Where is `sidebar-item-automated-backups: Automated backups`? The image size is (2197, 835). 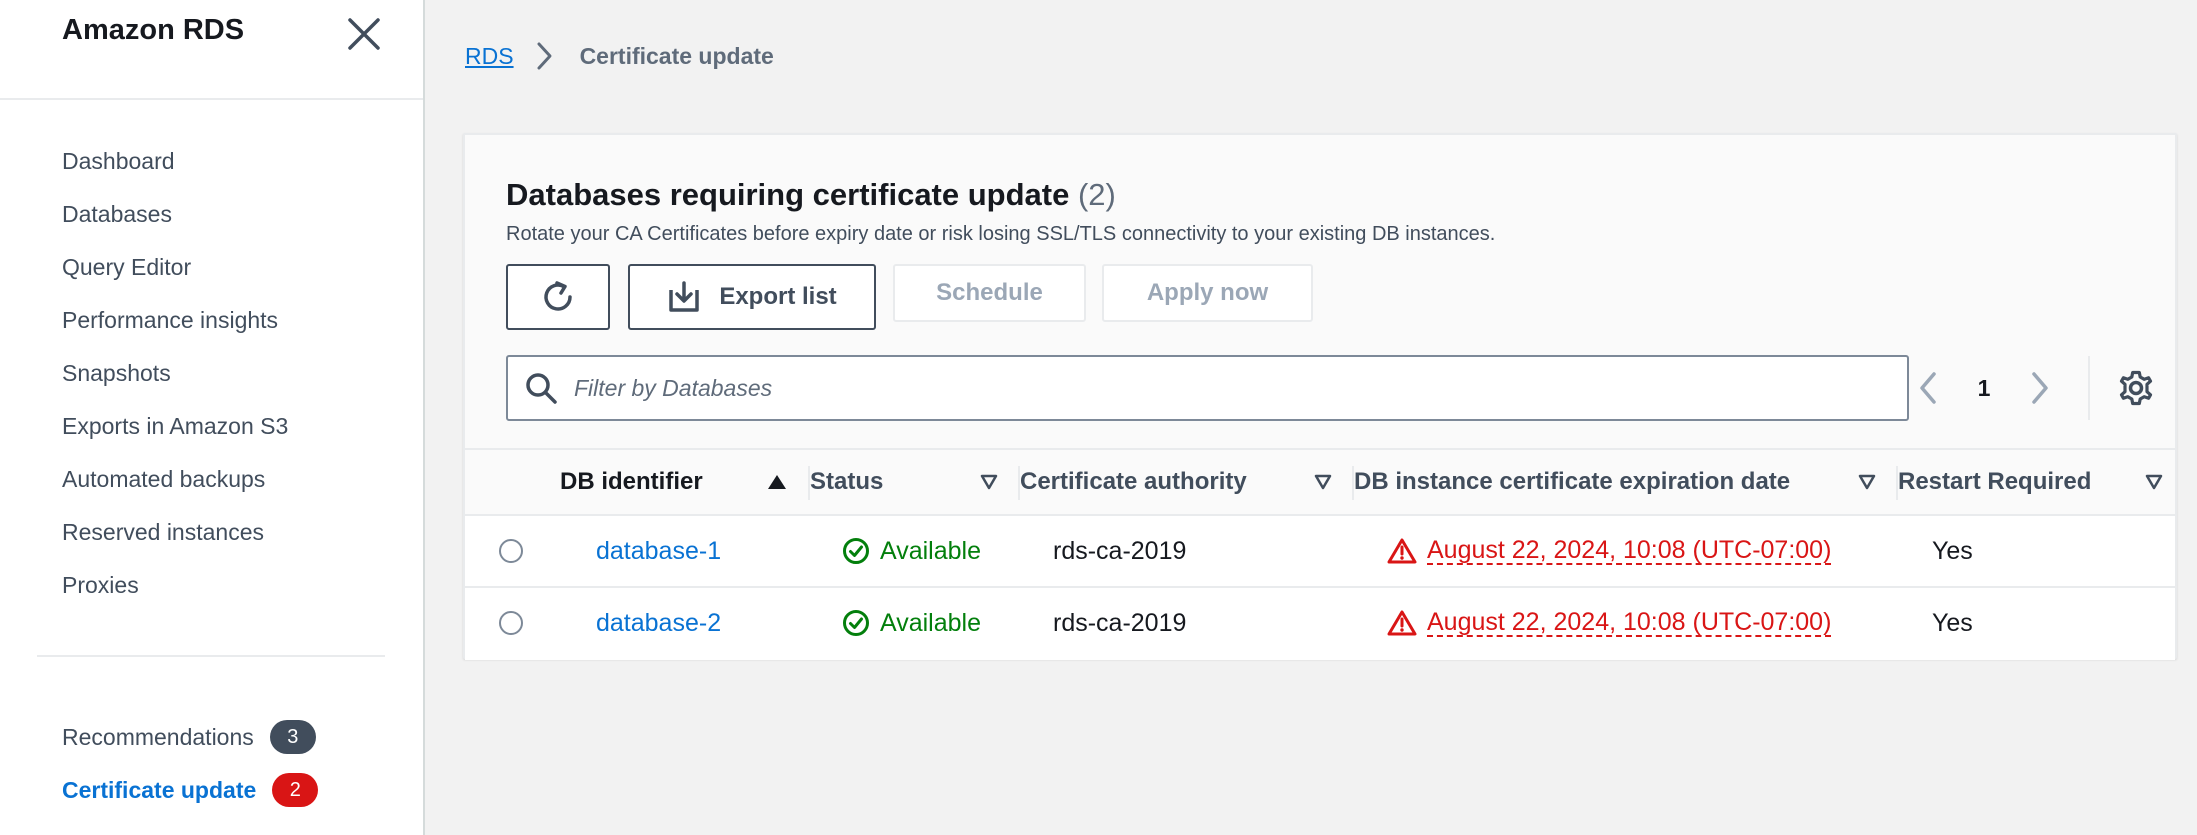 sidebar-item-automated-backups: Automated backups is located at coordinates (175, 484).